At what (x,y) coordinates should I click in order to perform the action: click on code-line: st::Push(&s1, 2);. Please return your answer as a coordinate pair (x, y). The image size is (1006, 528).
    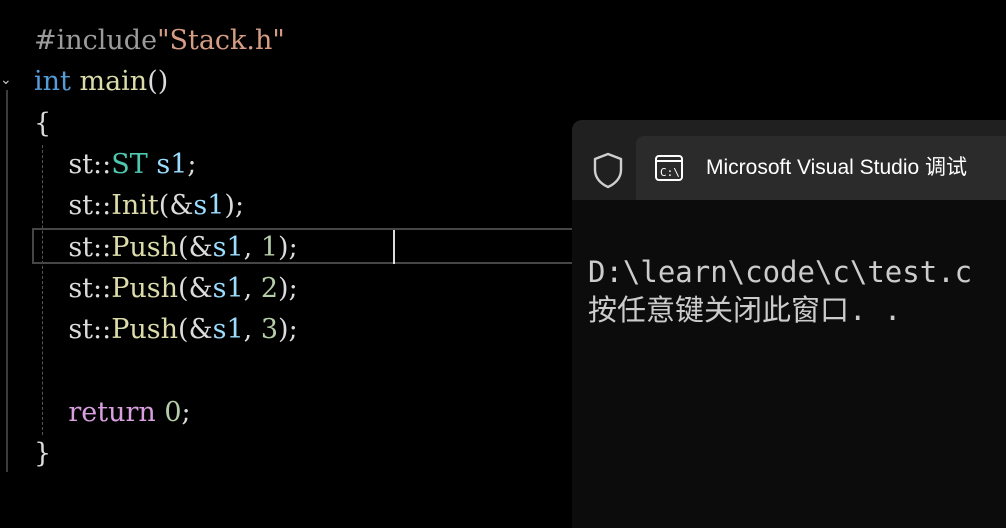
    Looking at the image, I should click on (166, 289).